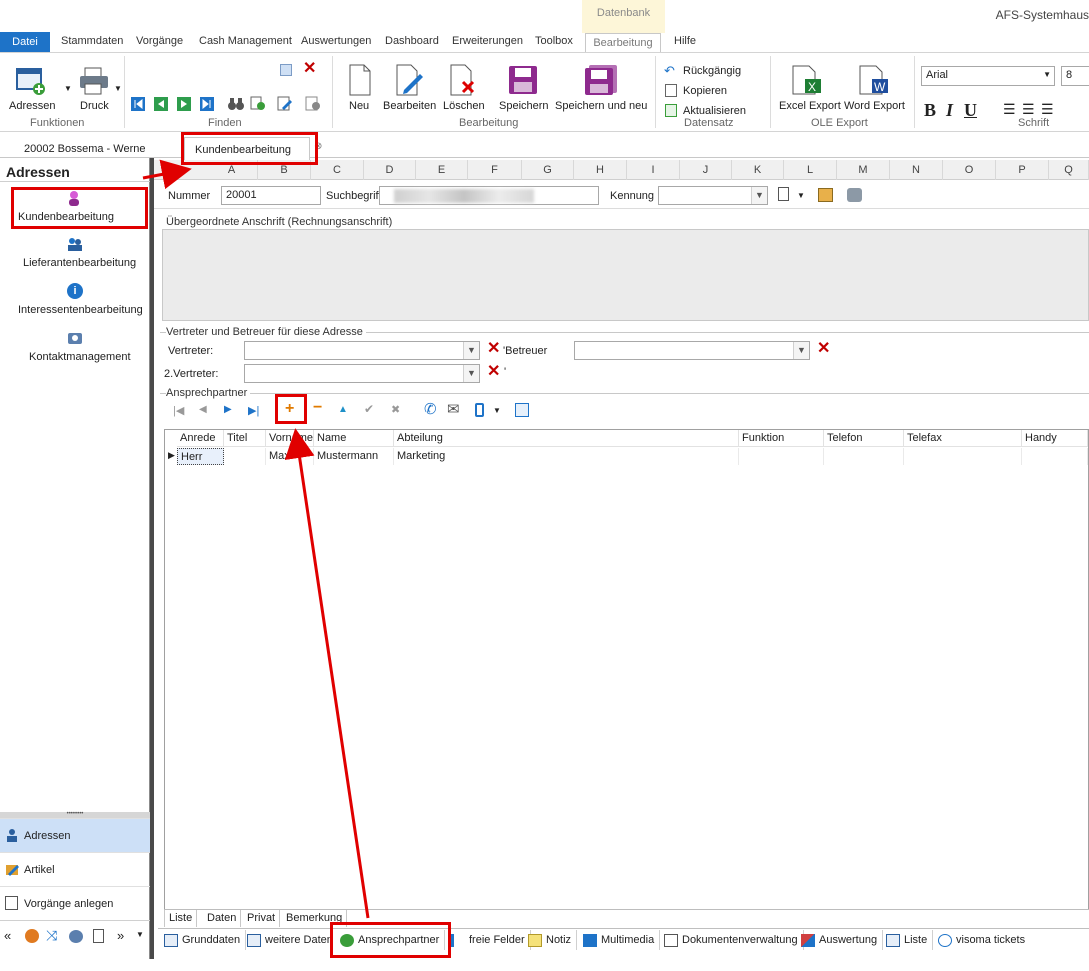 This screenshot has width=1089, height=971. What do you see at coordinates (988, 76) in the screenshot?
I see `font-family-select: Arial ▼` at bounding box center [988, 76].